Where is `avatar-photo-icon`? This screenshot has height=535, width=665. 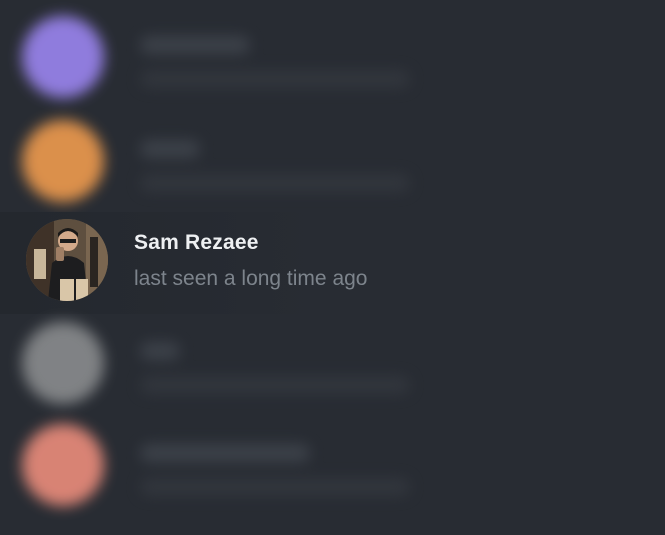
avatar-photo-icon is located at coordinates (67, 260).